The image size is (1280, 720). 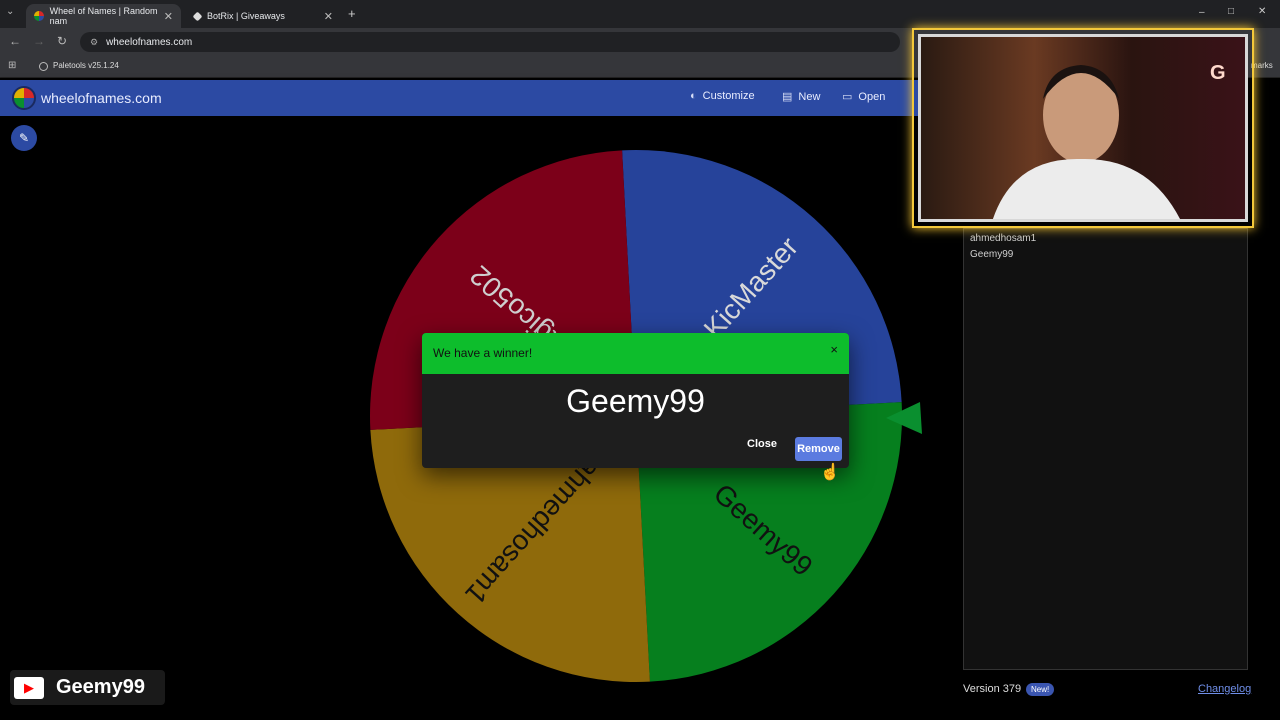 I want to click on wheel-pointer-icon, so click(x=904, y=418).